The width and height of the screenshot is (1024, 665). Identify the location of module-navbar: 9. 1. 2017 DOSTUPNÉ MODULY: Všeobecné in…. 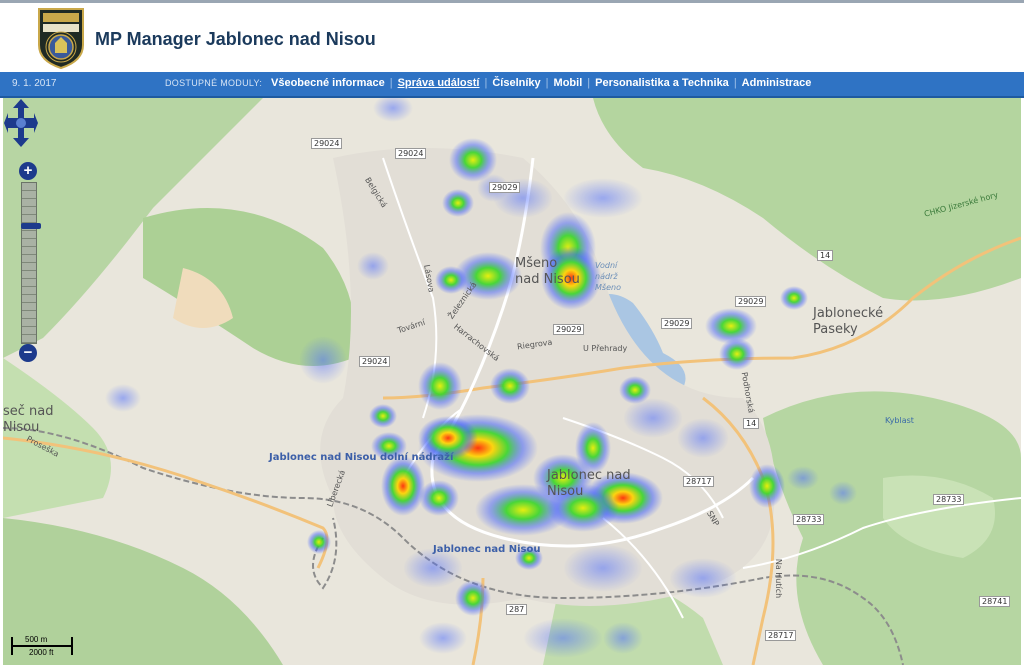
(512, 85).